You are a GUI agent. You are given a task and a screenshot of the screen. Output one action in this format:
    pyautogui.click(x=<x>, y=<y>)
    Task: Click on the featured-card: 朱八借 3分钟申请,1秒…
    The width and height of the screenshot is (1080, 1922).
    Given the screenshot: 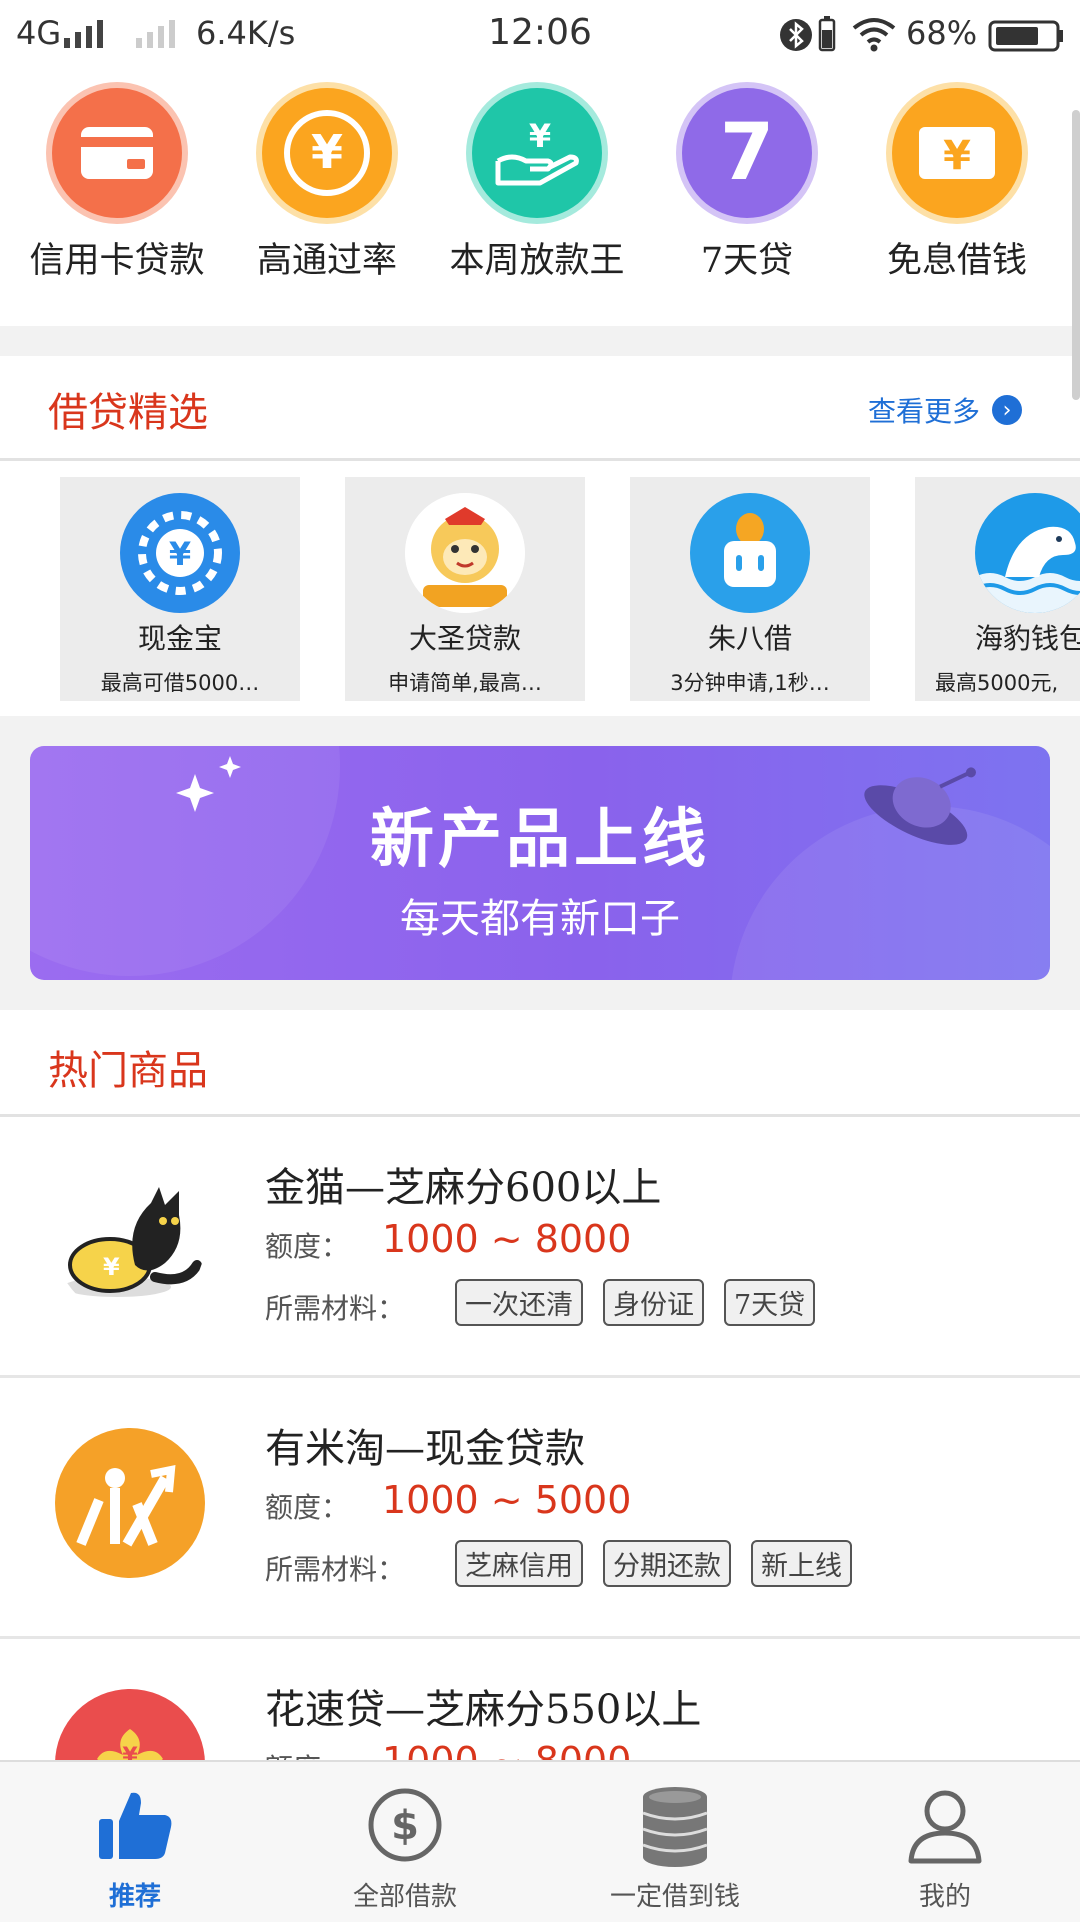 What is the action you would take?
    pyautogui.click(x=750, y=589)
    